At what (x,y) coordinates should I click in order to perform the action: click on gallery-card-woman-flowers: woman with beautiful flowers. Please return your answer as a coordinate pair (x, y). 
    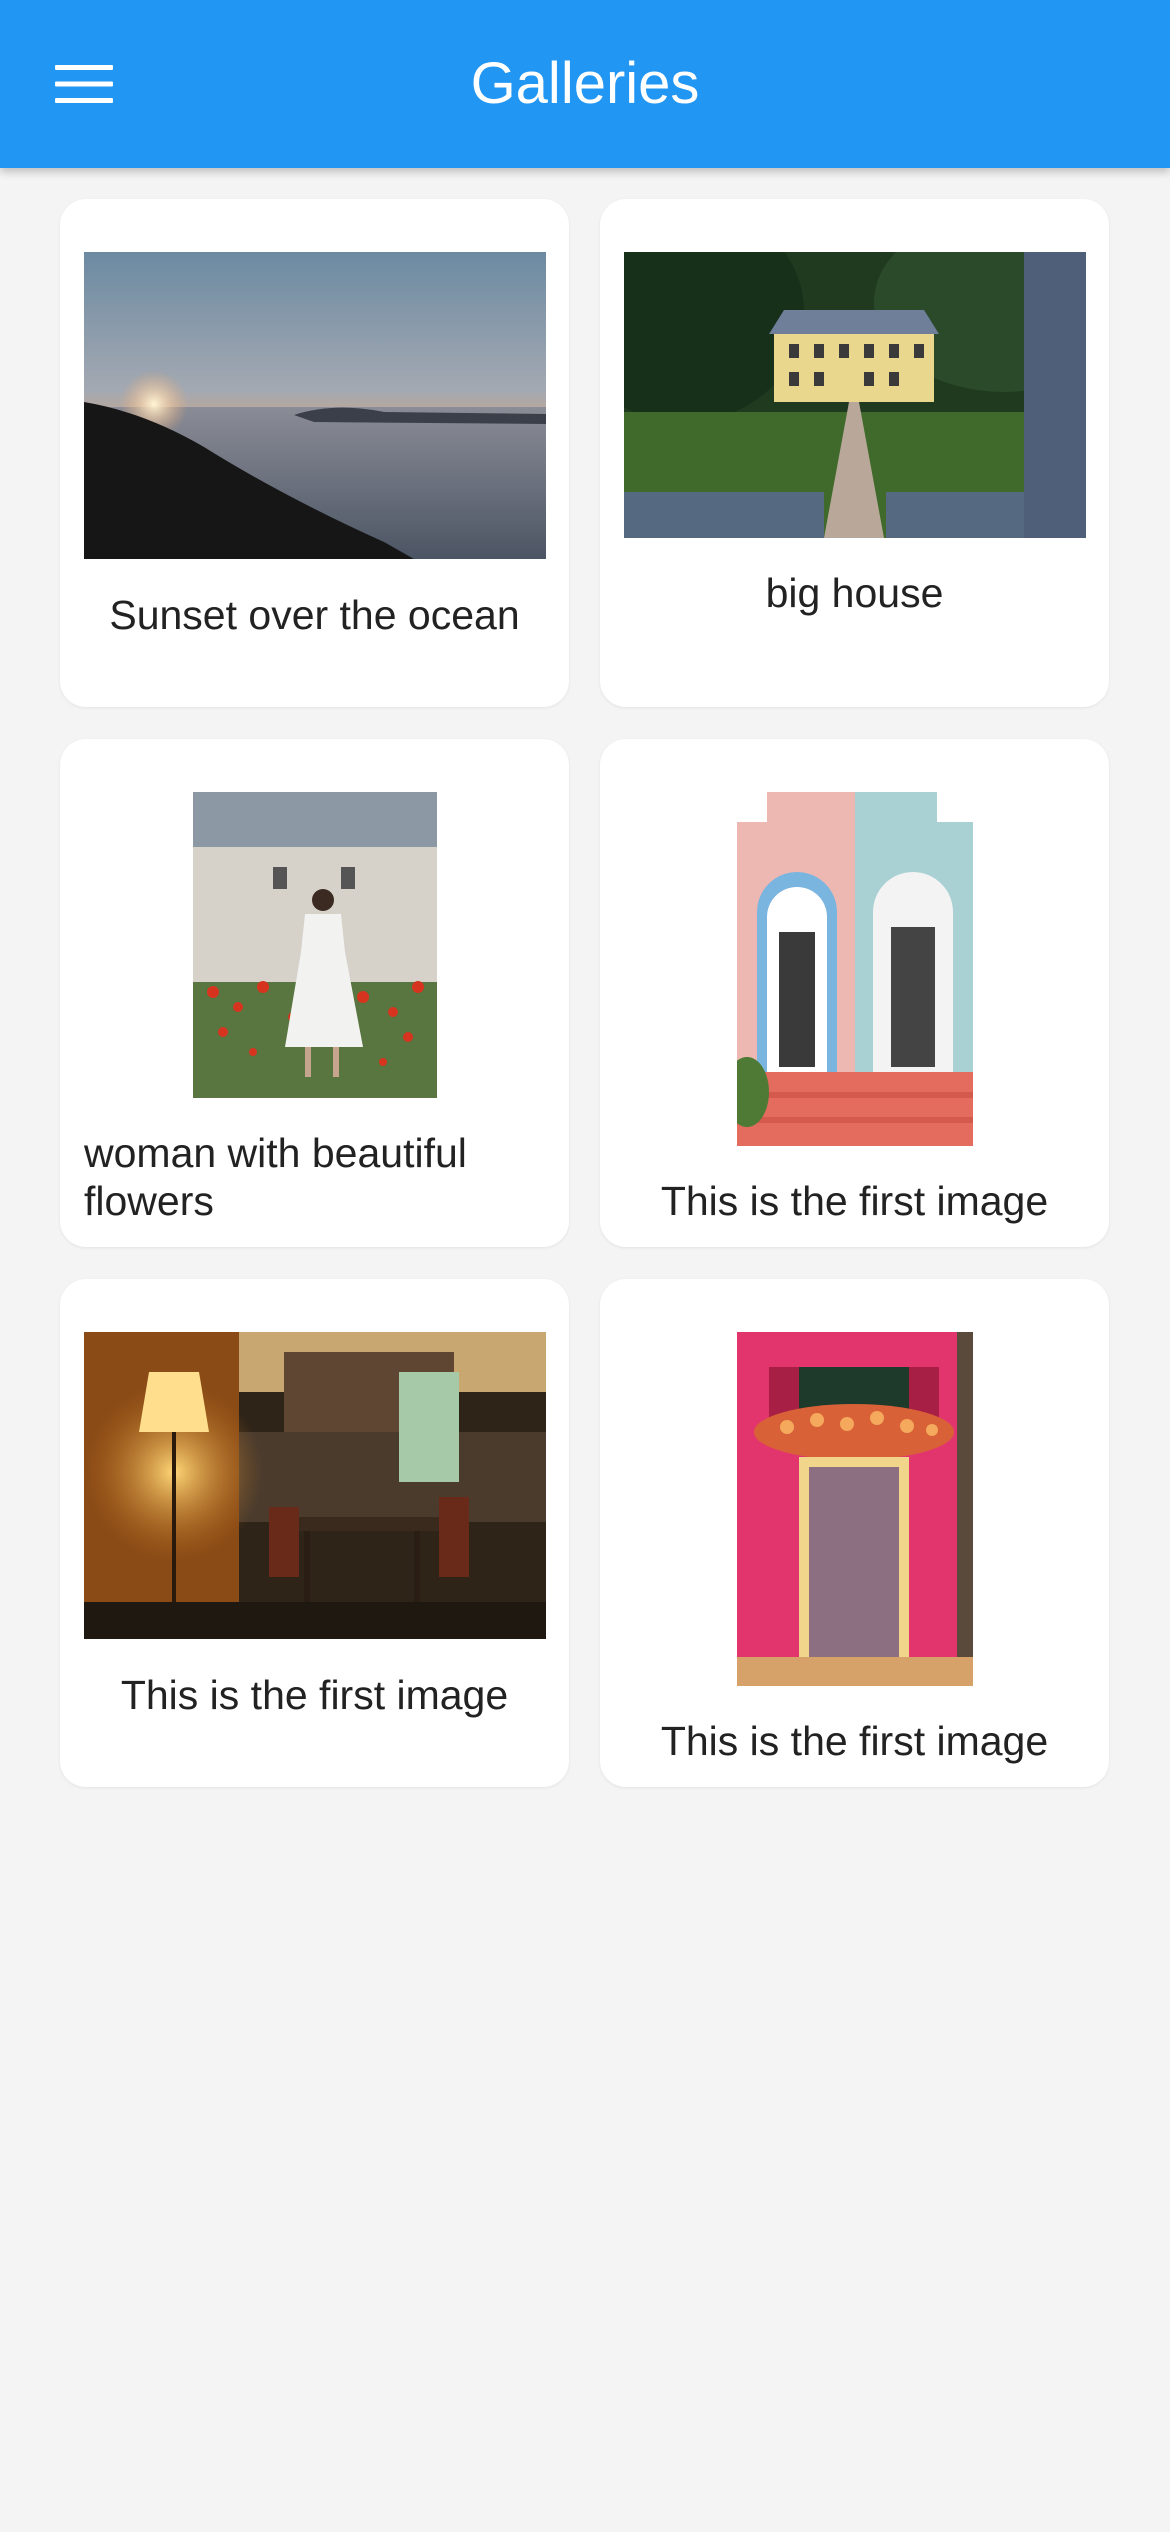
    Looking at the image, I should click on (314, 993).